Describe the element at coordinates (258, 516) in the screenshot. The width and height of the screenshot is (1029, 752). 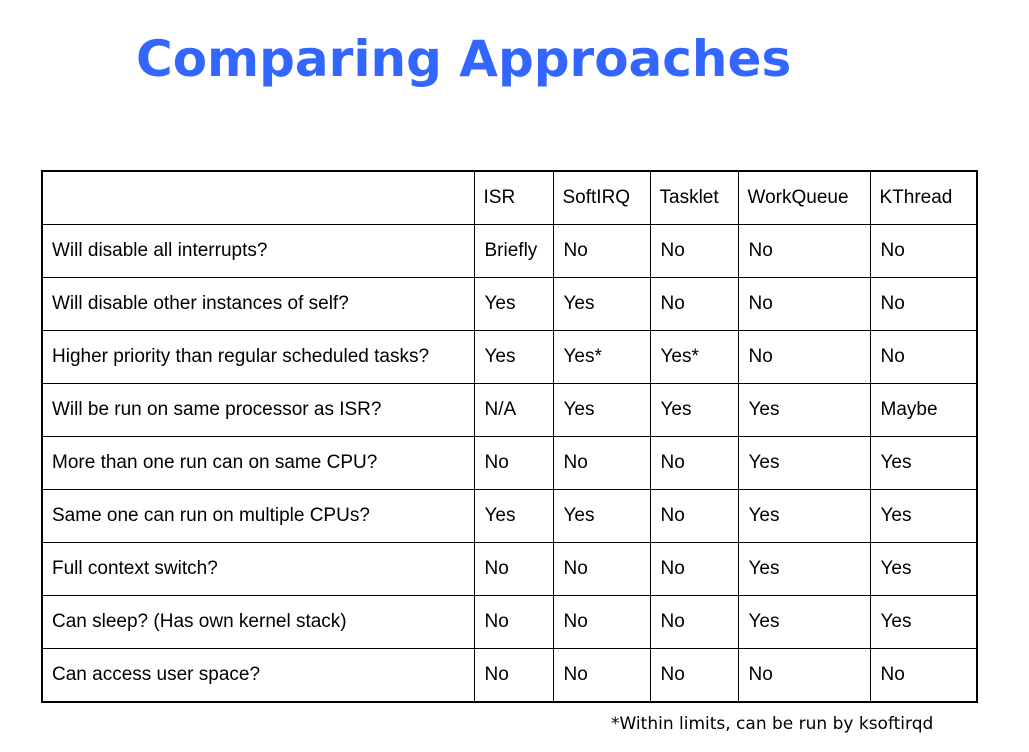
I see `row-label: Same one can run on multiple CPUs?` at that location.